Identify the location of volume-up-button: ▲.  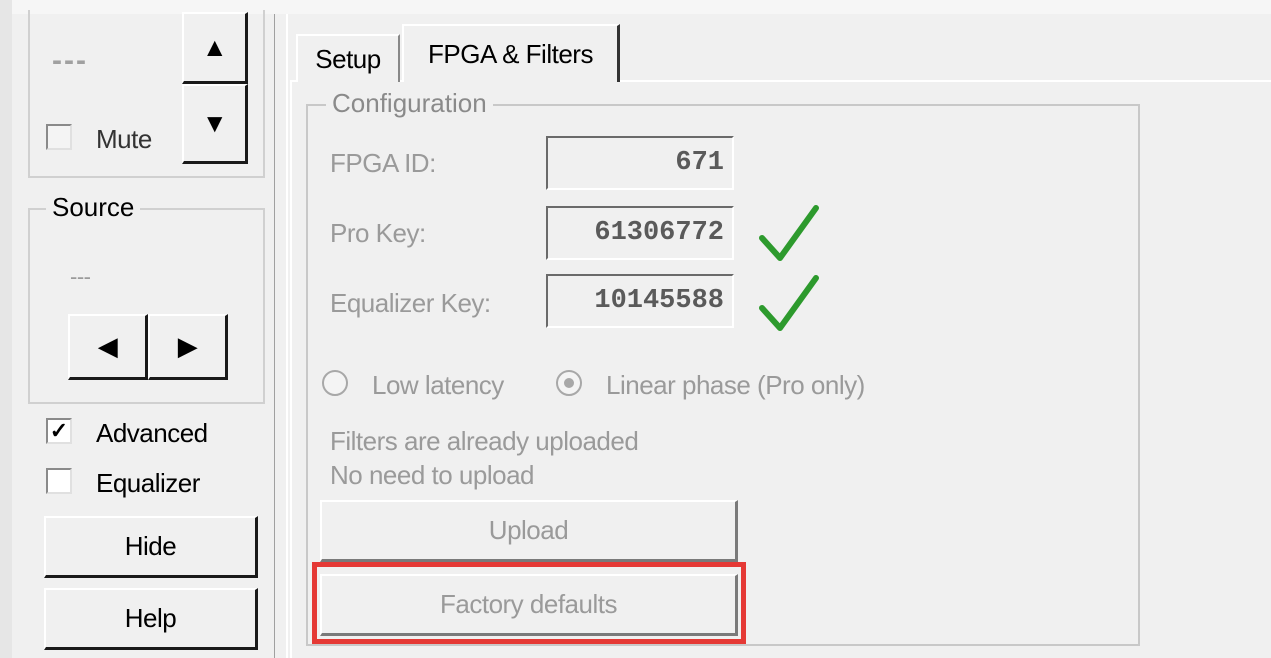
(215, 48).